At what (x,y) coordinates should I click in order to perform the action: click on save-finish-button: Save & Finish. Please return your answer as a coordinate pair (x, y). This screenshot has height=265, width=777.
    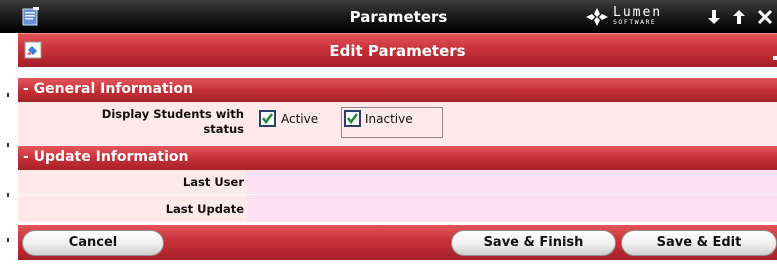
    Looking at the image, I should click on (533, 243).